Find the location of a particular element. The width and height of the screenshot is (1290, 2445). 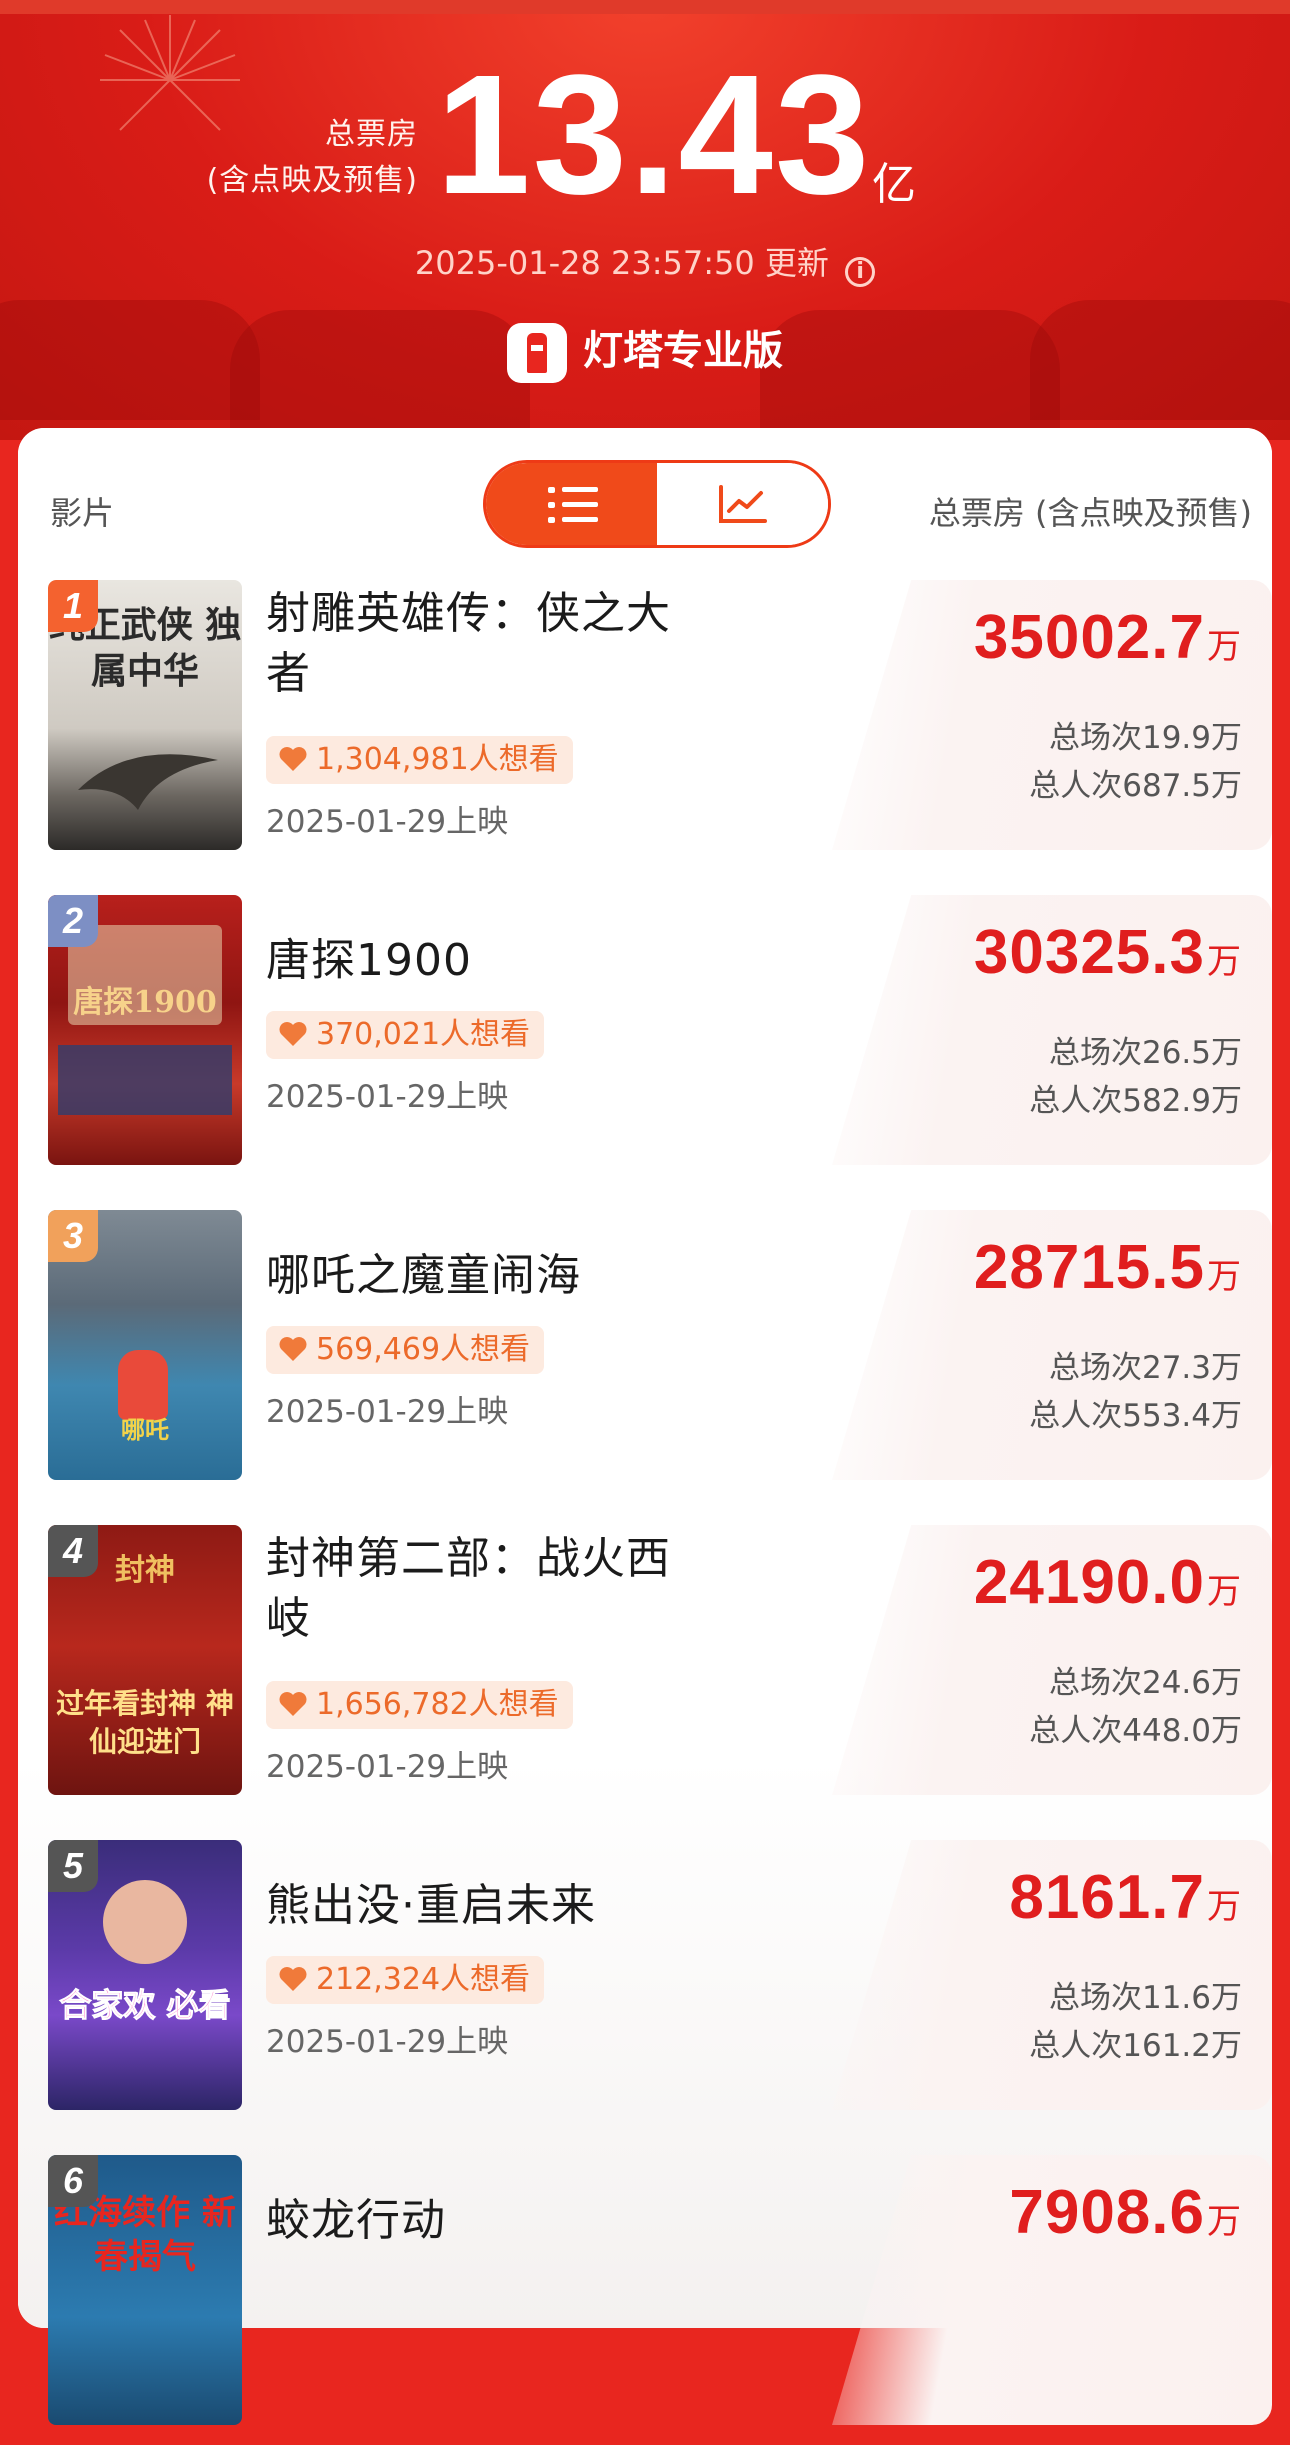

movie-title: 唐探1900 is located at coordinates (486, 961).